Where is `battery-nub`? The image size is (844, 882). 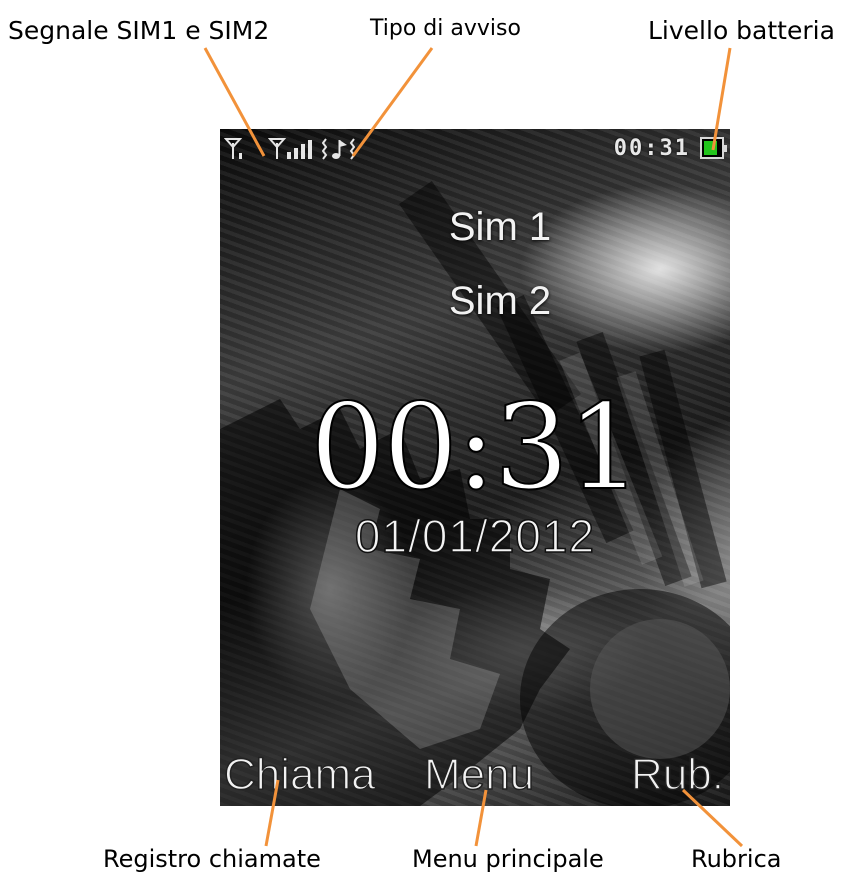 battery-nub is located at coordinates (725, 148).